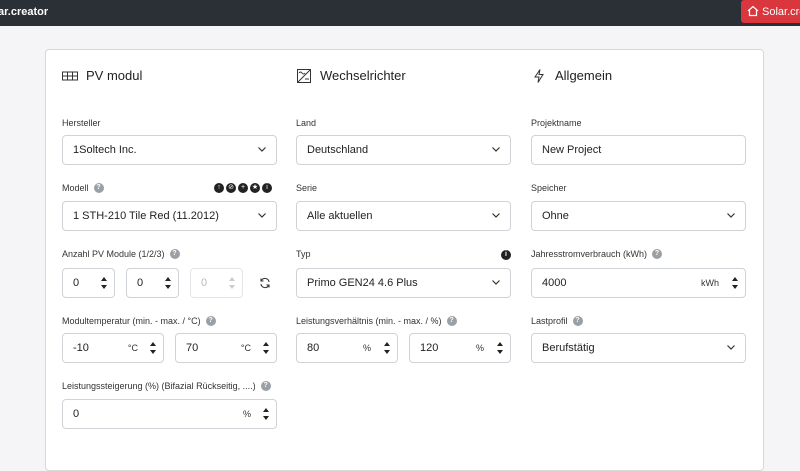 This screenshot has height=471, width=800. What do you see at coordinates (638, 216) in the screenshot?
I see `speicher-select: Ohne` at bounding box center [638, 216].